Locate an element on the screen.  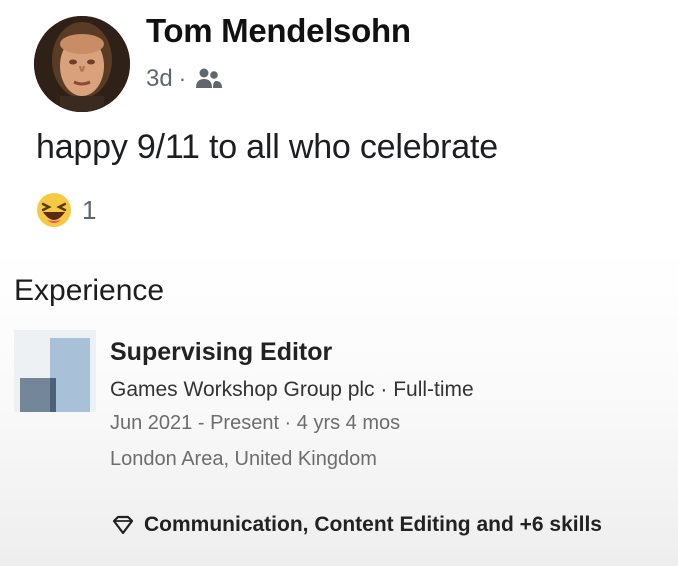
company-line: Games Workshop Group plc · Full-time is located at coordinates (292, 390).